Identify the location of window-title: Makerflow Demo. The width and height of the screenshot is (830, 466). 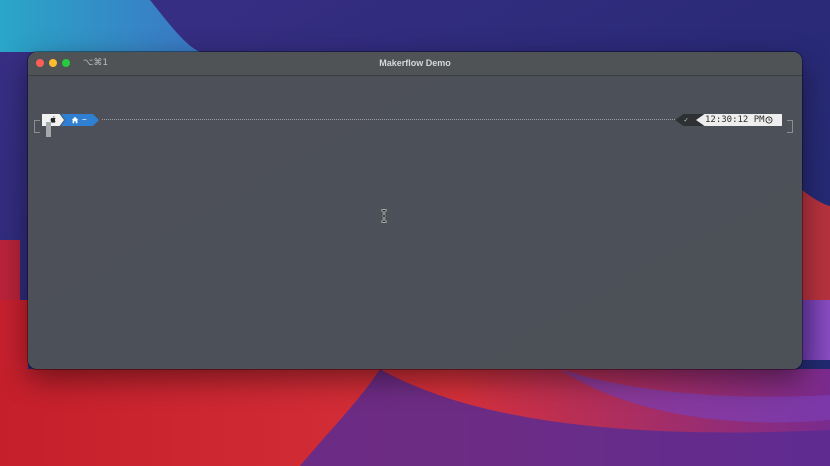
(415, 63).